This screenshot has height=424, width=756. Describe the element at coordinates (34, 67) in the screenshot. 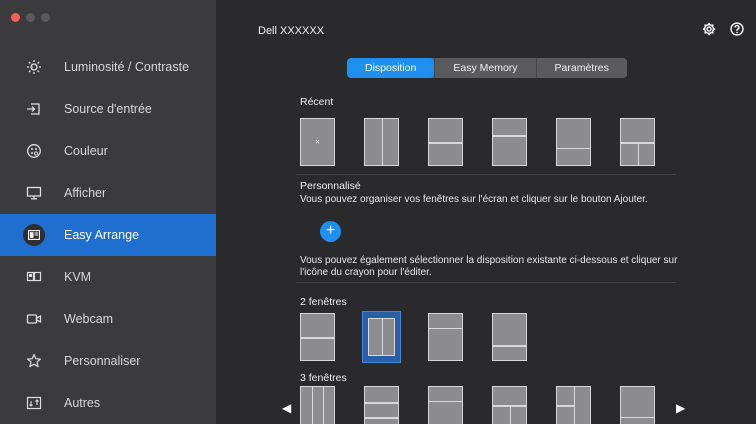

I see `brightness-icon` at that location.